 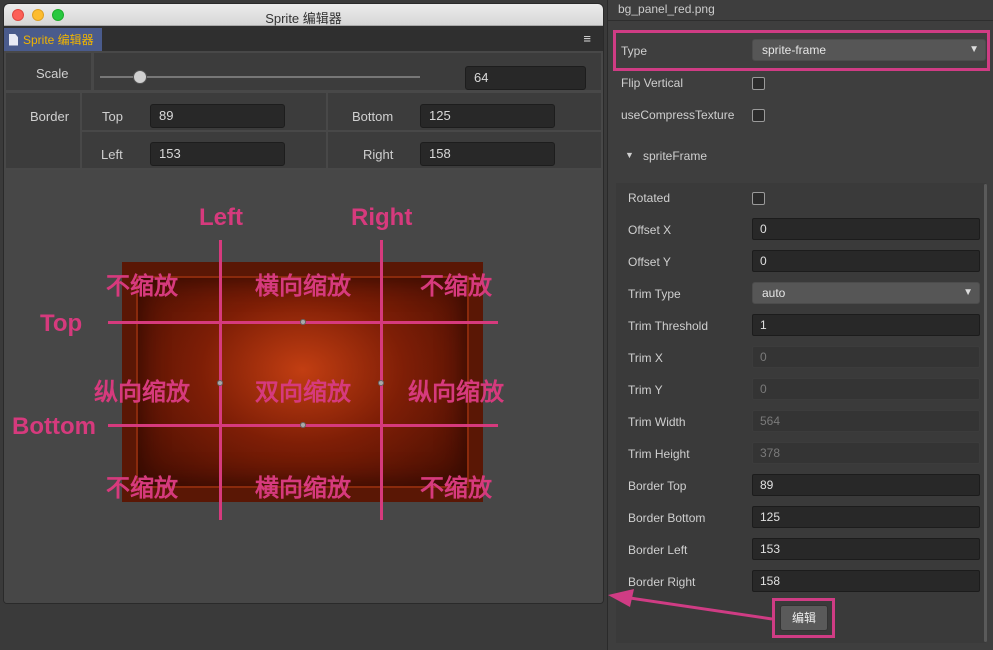 I want to click on trim-width-input: 564, so click(x=866, y=421).